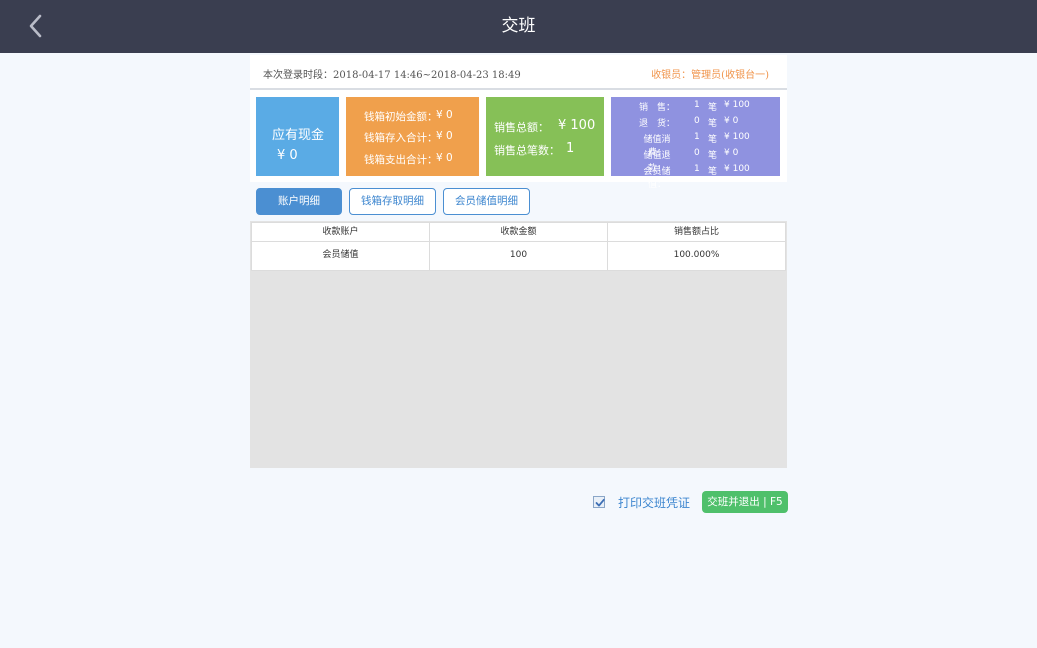  I want to click on checkmark-icon, so click(600, 502).